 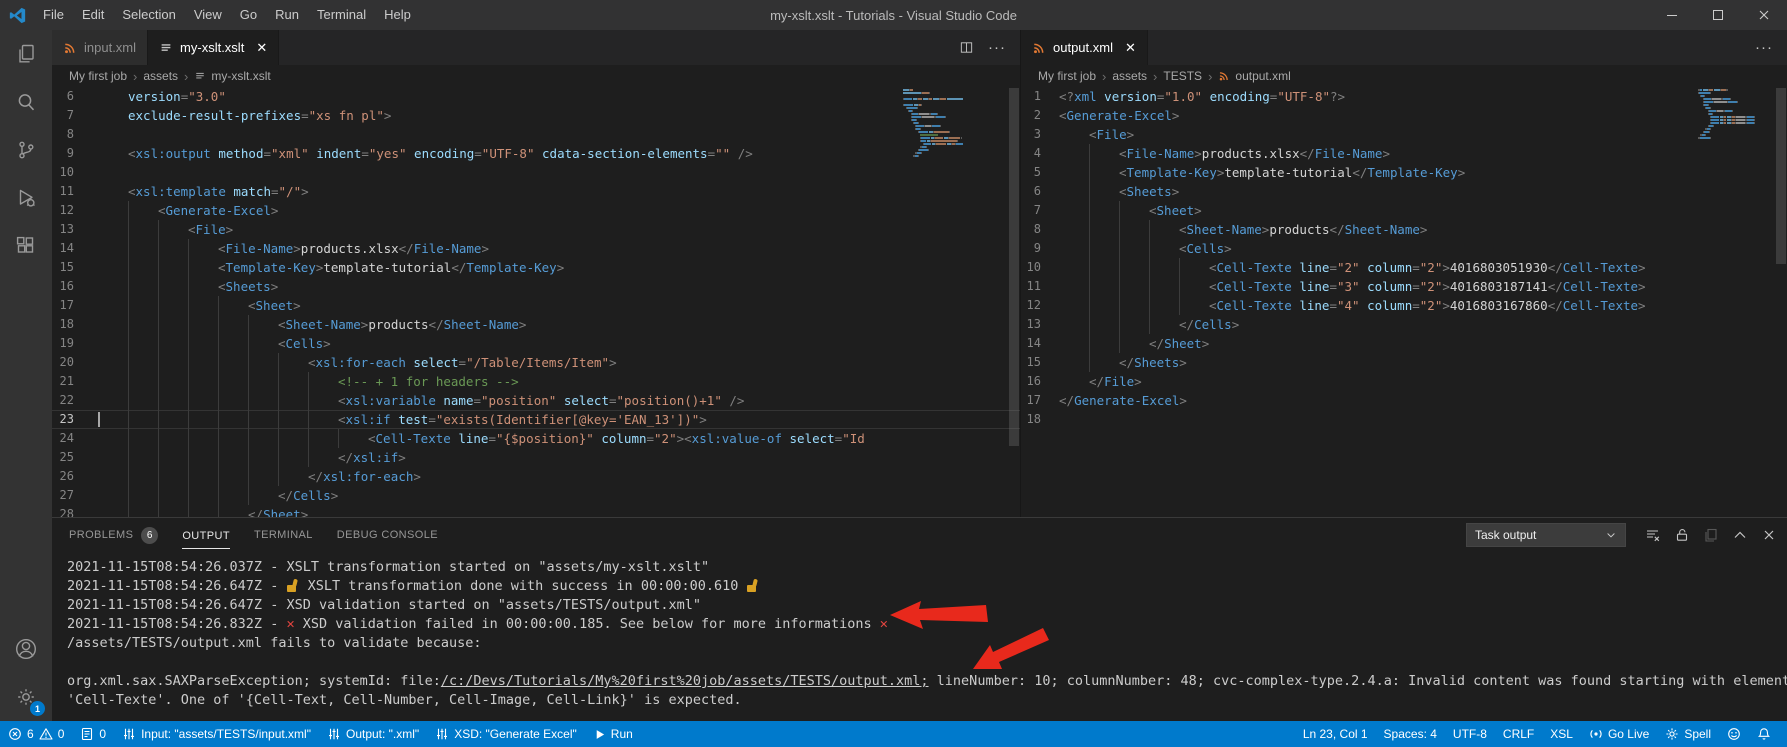 What do you see at coordinates (75, 362) in the screenshot?
I see `line-number: 20` at bounding box center [75, 362].